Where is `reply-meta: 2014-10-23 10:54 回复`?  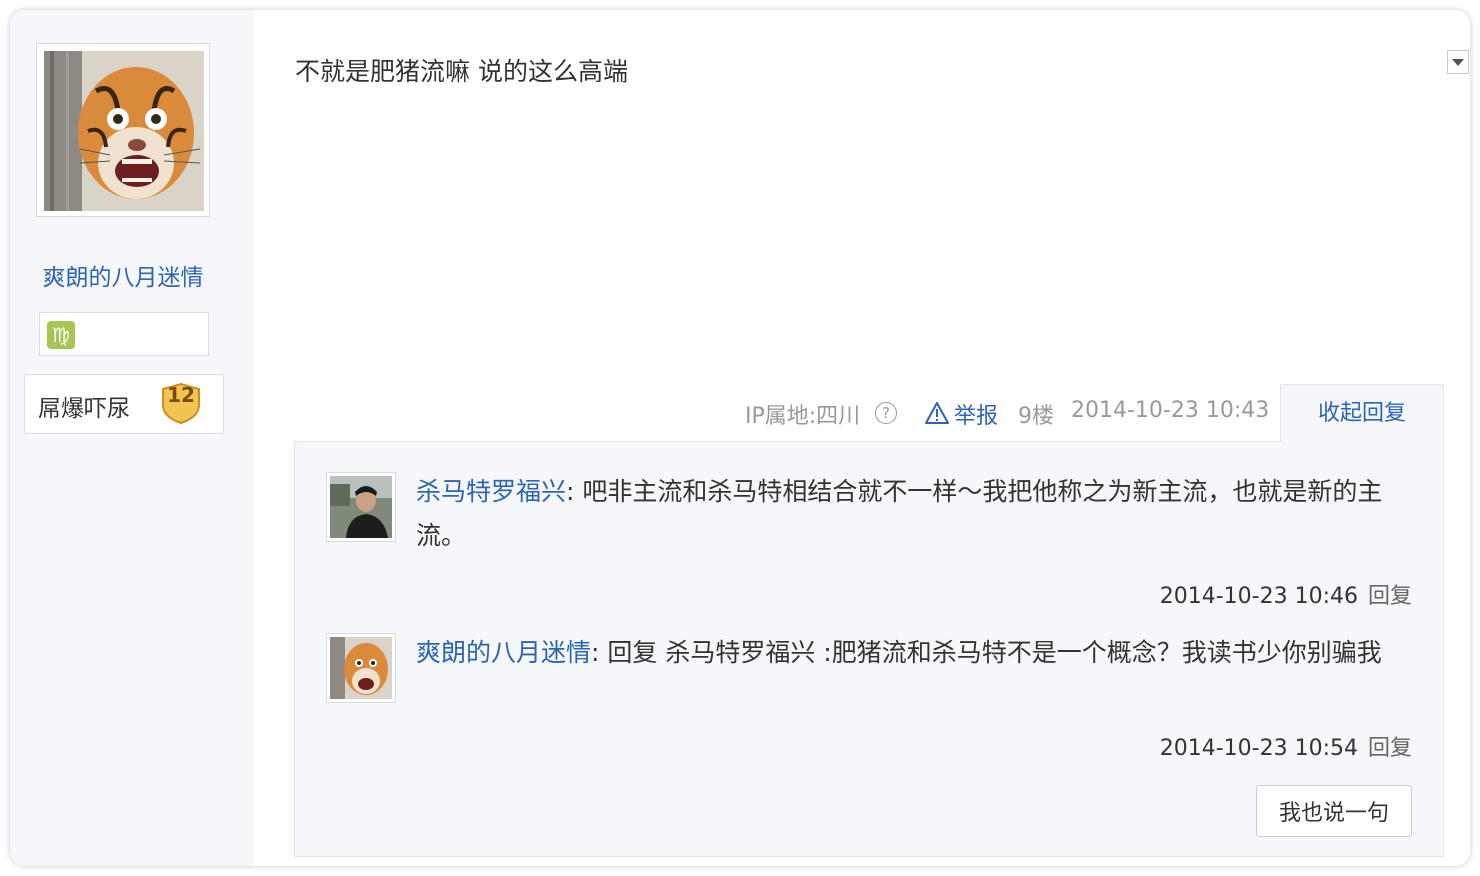
reply-meta: 2014-10-23 10:54 回复 is located at coordinates (1286, 746).